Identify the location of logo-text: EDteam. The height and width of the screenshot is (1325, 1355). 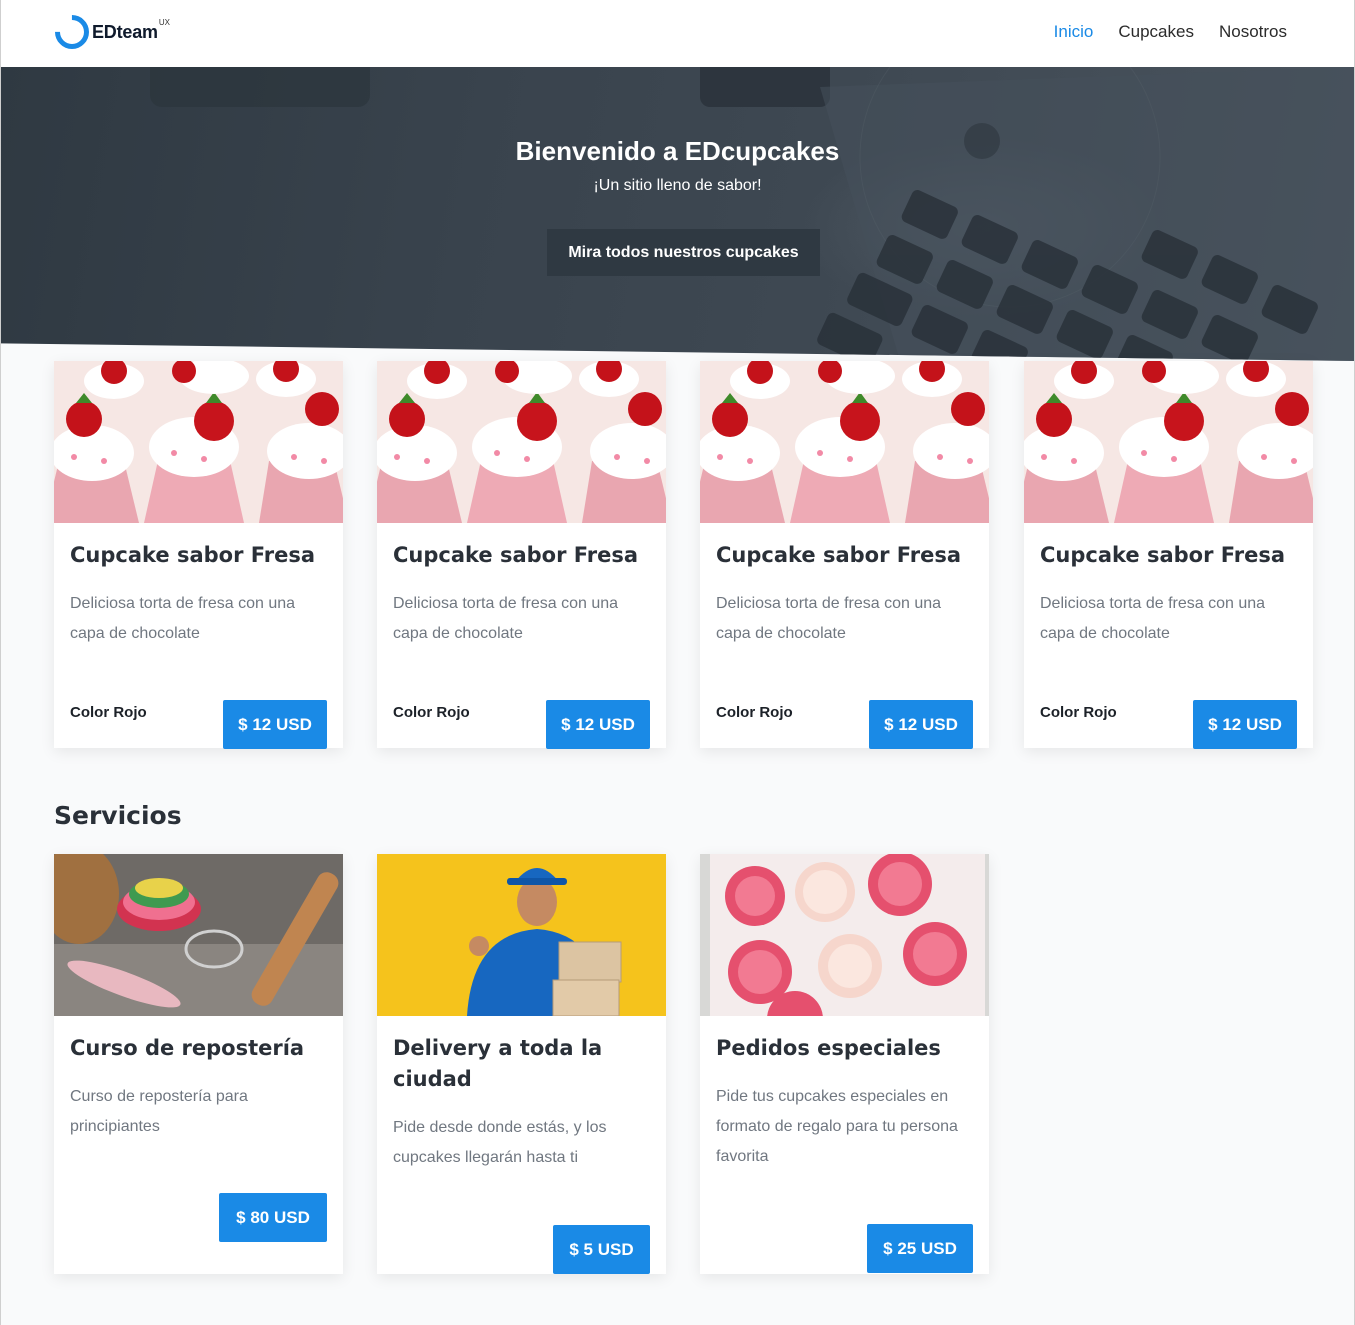
(125, 31).